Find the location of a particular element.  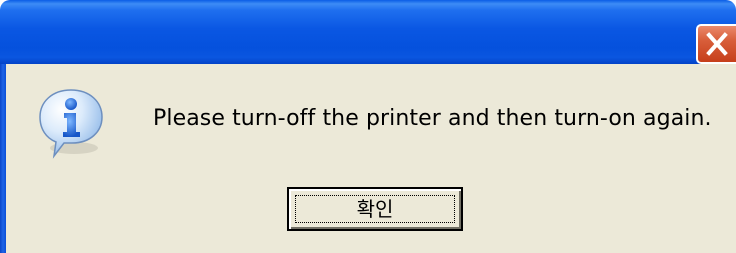

ok-button-label: 확인 is located at coordinates (375, 209).